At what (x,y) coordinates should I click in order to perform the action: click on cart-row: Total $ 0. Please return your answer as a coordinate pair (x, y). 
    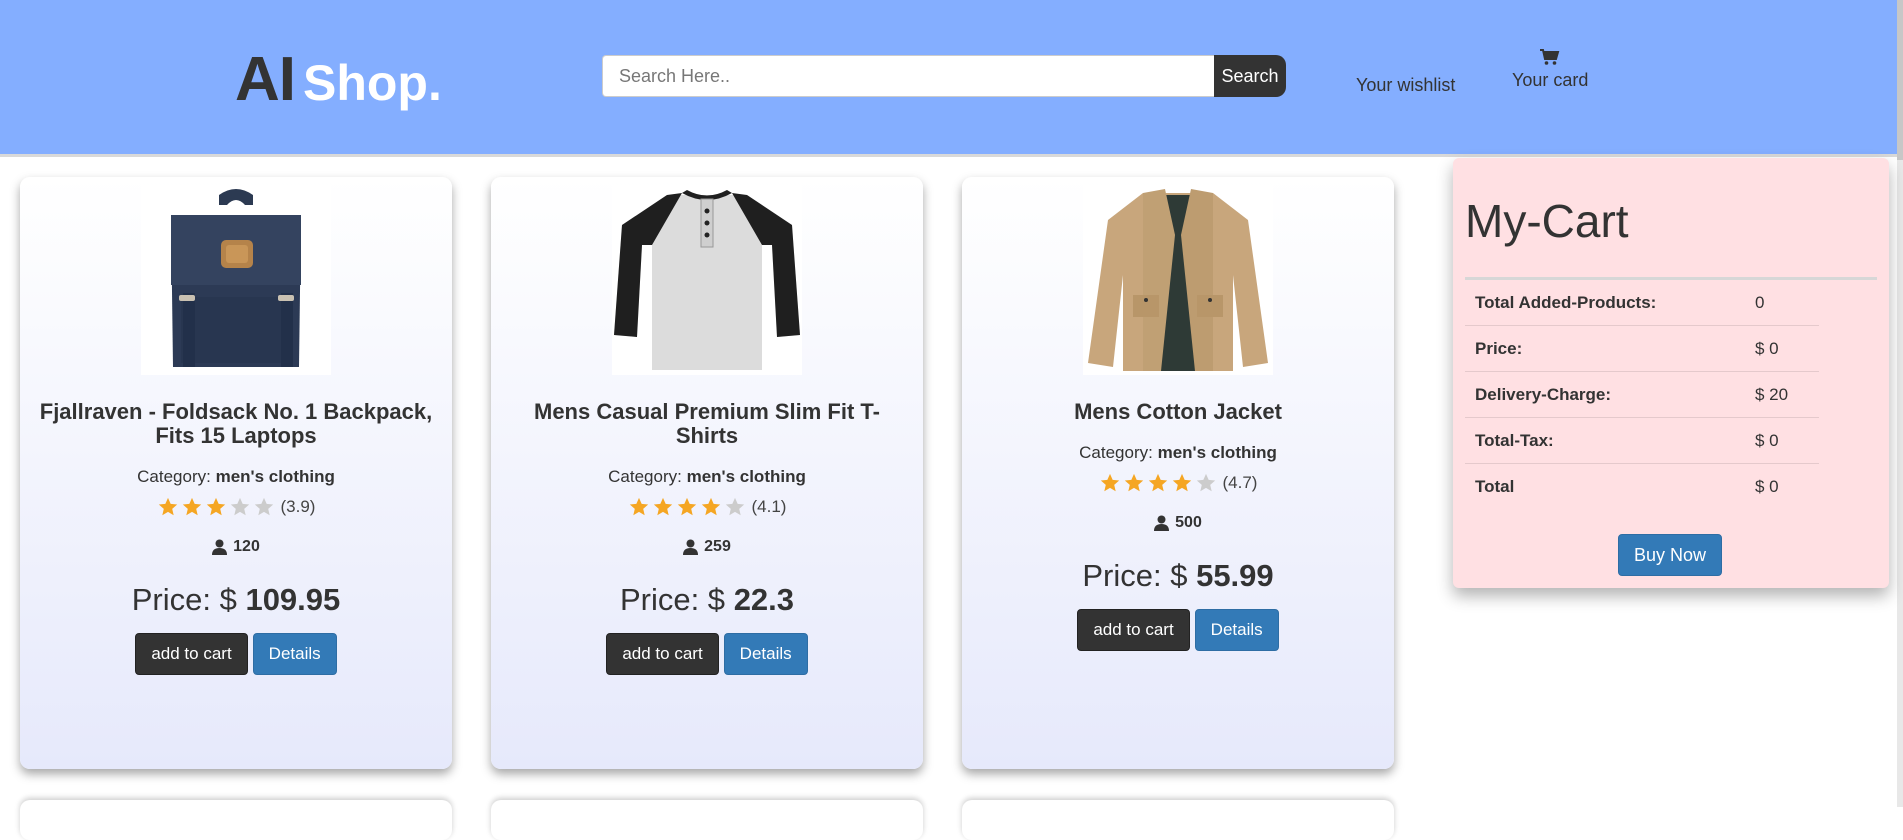
    Looking at the image, I should click on (1642, 486).